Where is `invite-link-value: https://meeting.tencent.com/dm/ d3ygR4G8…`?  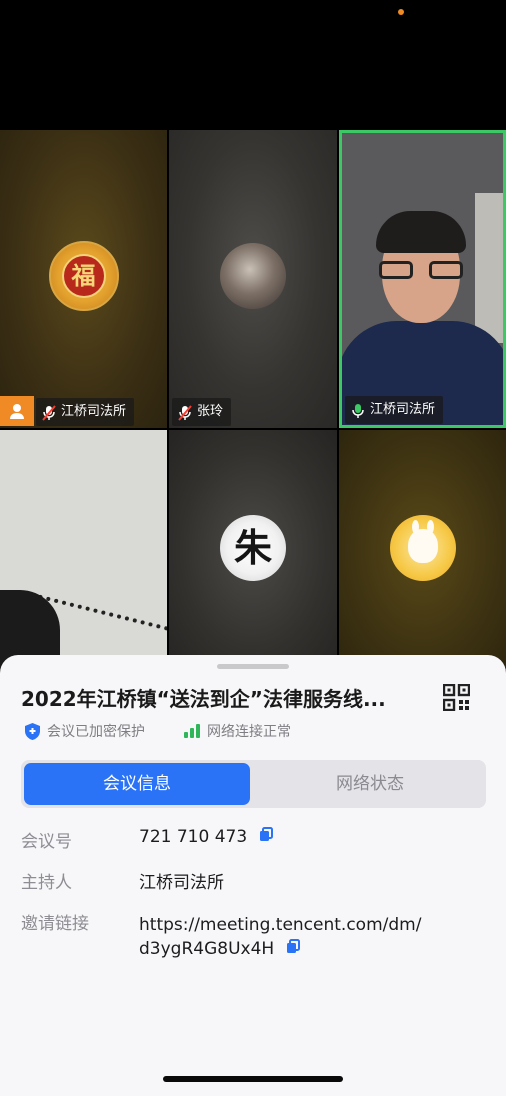 invite-link-value: https://meeting.tencent.com/dm/ d3ygR4G8… is located at coordinates (289, 937).